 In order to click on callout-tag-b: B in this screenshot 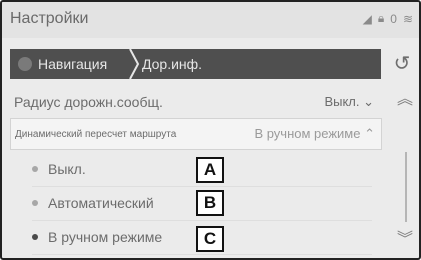, I will do `click(210, 203)`.